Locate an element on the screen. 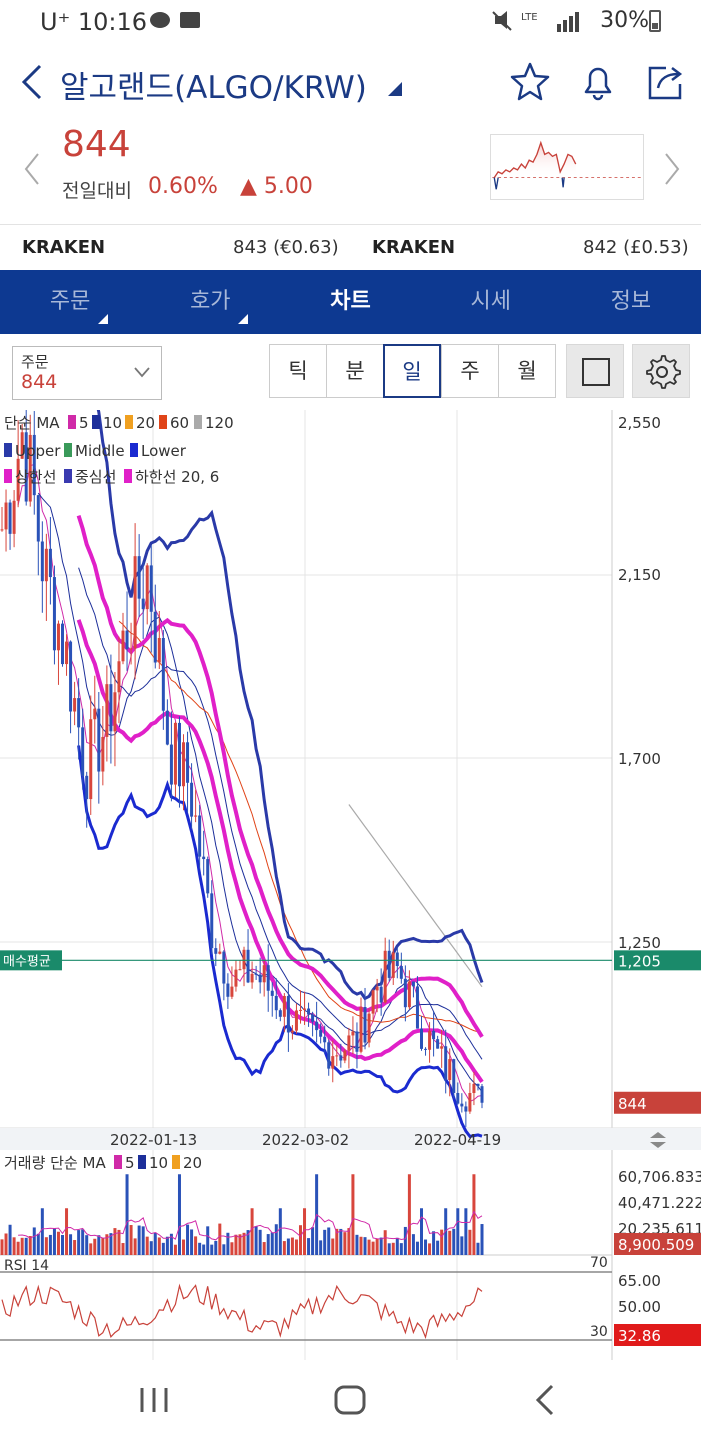 The width and height of the screenshot is (701, 1440). tab-order: 주문 is located at coordinates (70, 302).